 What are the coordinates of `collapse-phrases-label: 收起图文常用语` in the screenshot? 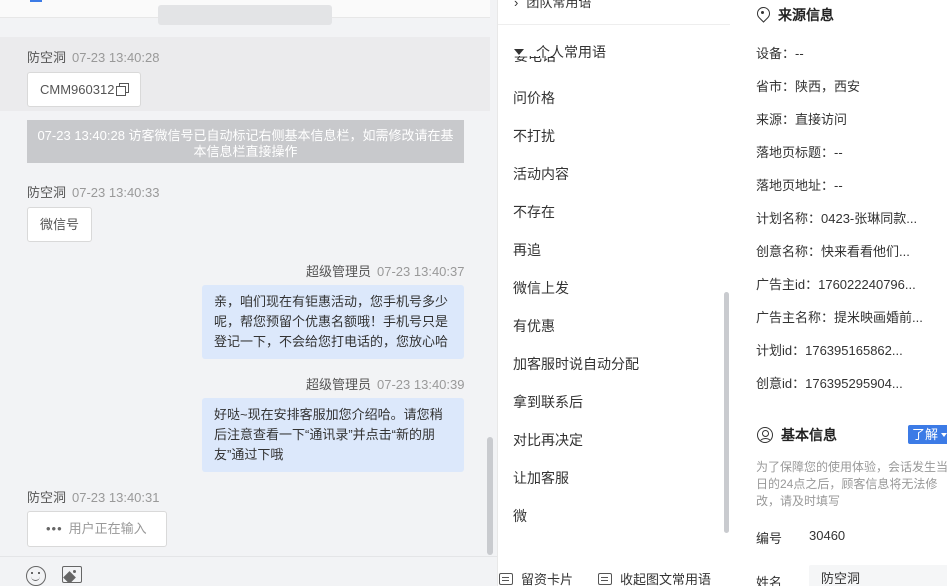 It's located at (666, 579).